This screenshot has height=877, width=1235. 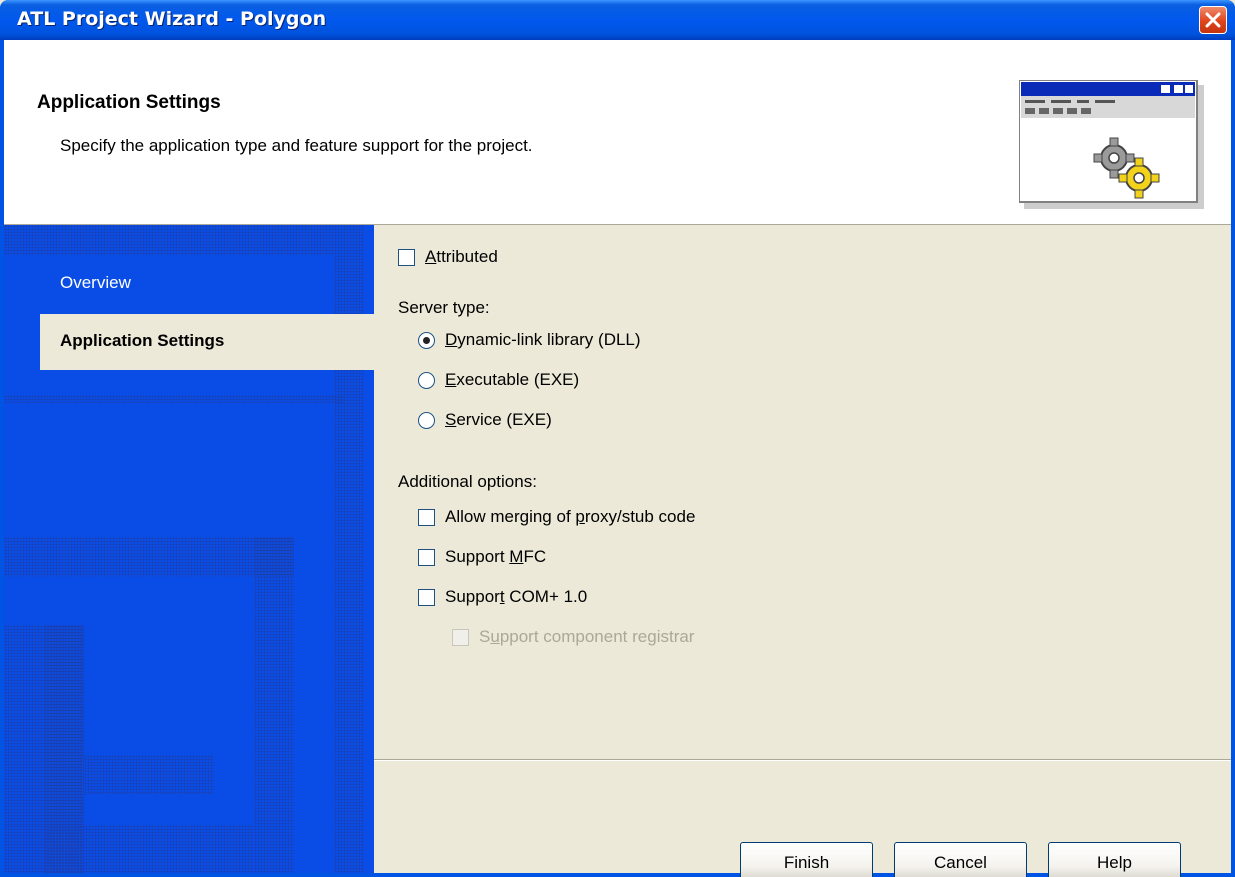 I want to click on radio-service: Service (EXE), so click(x=485, y=420).